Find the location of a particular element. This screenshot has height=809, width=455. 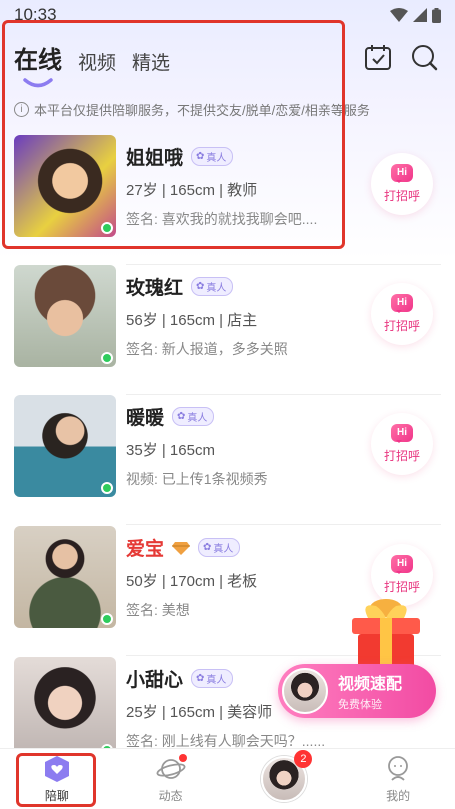

name-row: 玫瑰红 ✿ 真人 is located at coordinates (180, 286).